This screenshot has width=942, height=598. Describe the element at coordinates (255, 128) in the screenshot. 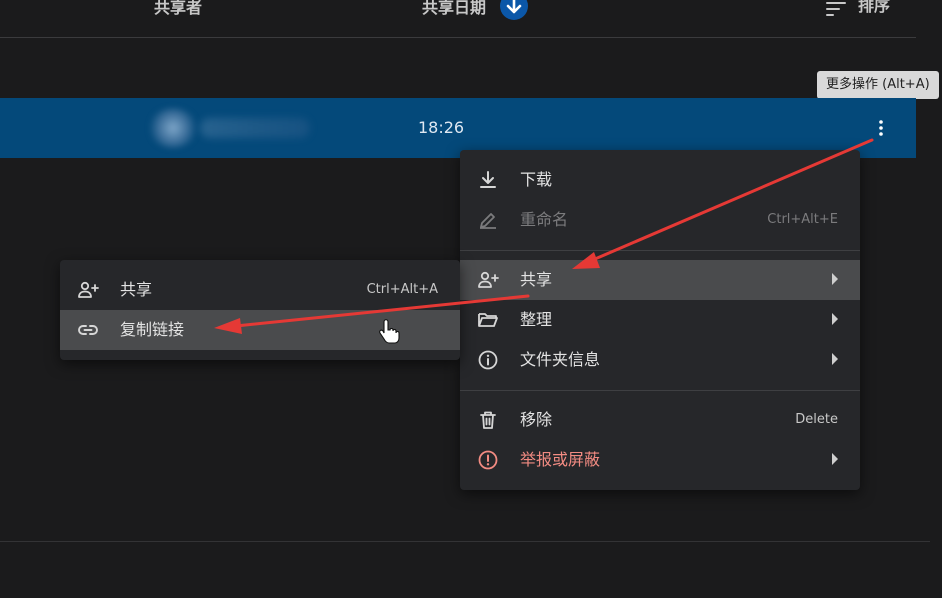

I see `sharer-name-blurred` at that location.